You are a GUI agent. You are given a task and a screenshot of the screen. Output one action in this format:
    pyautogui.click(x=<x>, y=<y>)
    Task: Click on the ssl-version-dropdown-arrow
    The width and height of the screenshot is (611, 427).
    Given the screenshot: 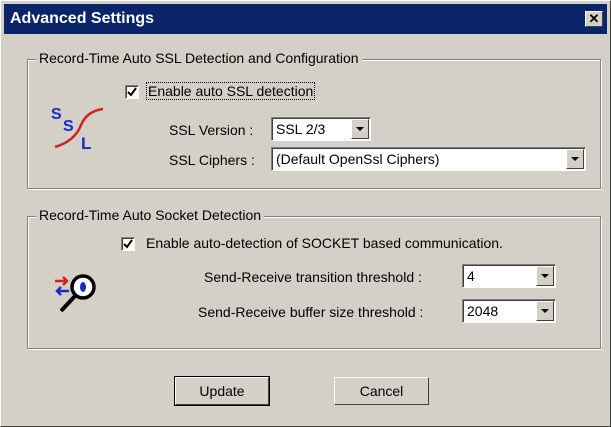 What is the action you would take?
    pyautogui.click(x=360, y=129)
    